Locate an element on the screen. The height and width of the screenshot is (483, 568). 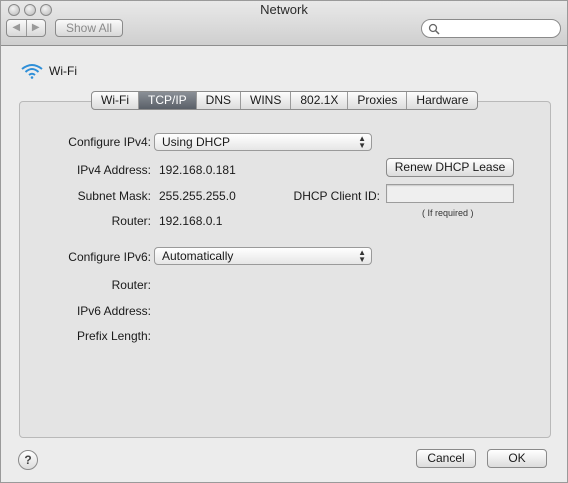
tab-8021x: 802.1X is located at coordinates (320, 100).